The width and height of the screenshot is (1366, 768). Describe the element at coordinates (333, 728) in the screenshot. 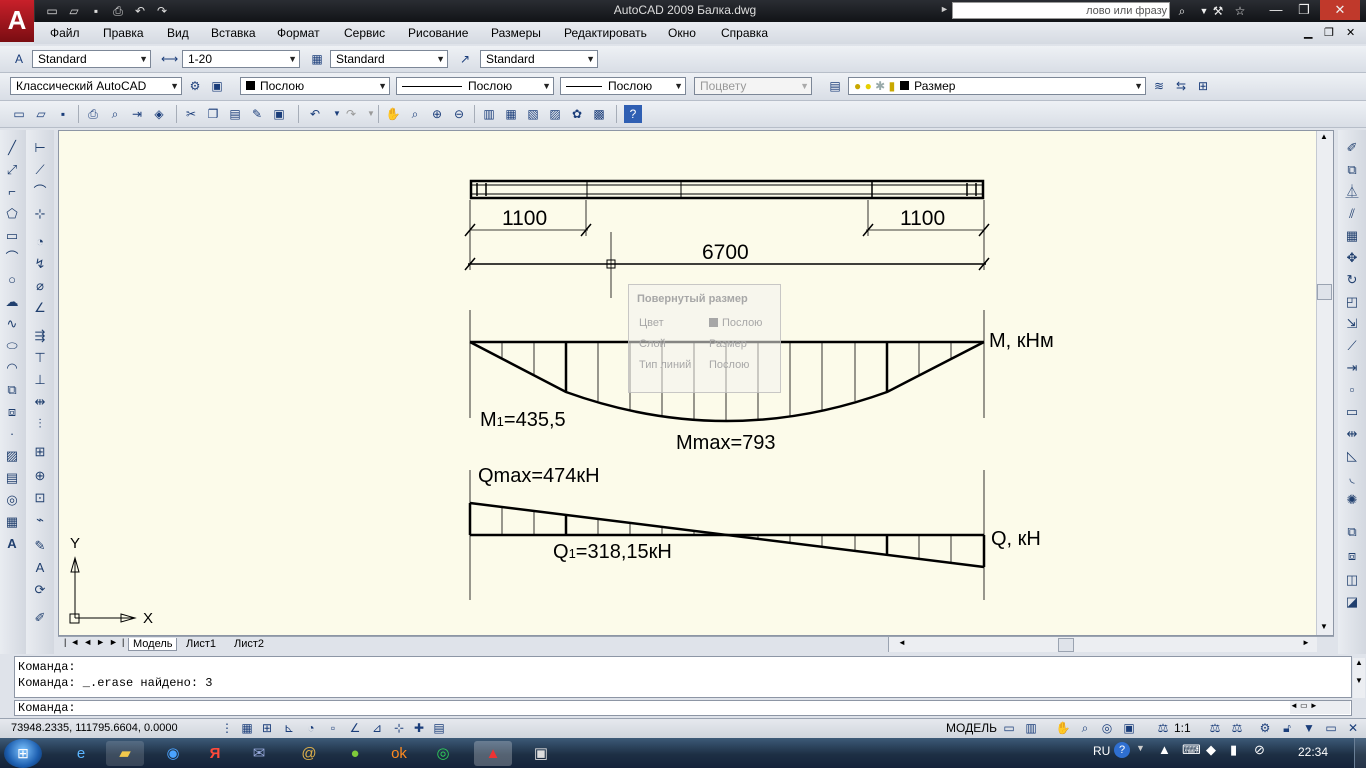

I see `object-snap-icon: ▫` at that location.